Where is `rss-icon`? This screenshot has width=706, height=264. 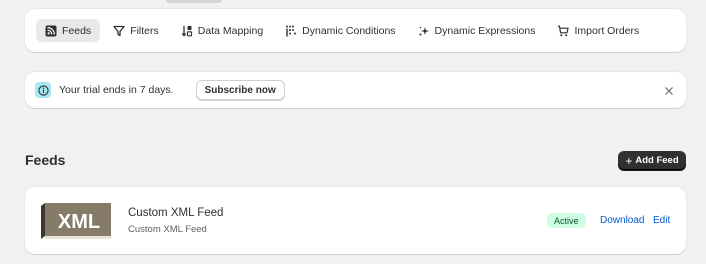 rss-icon is located at coordinates (51, 31).